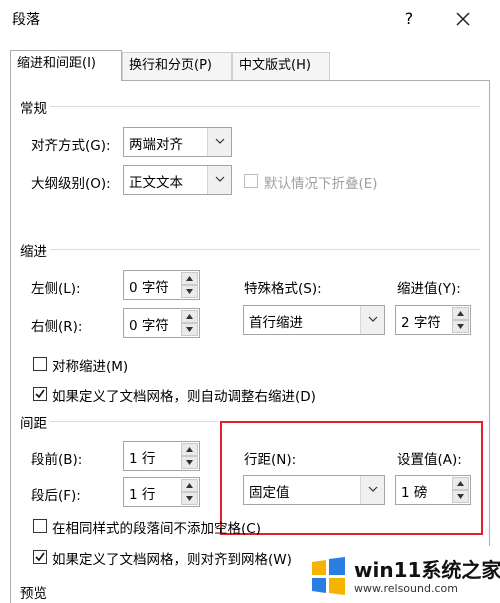  I want to click on right-indent-label: 右侧(R):, so click(57, 327).